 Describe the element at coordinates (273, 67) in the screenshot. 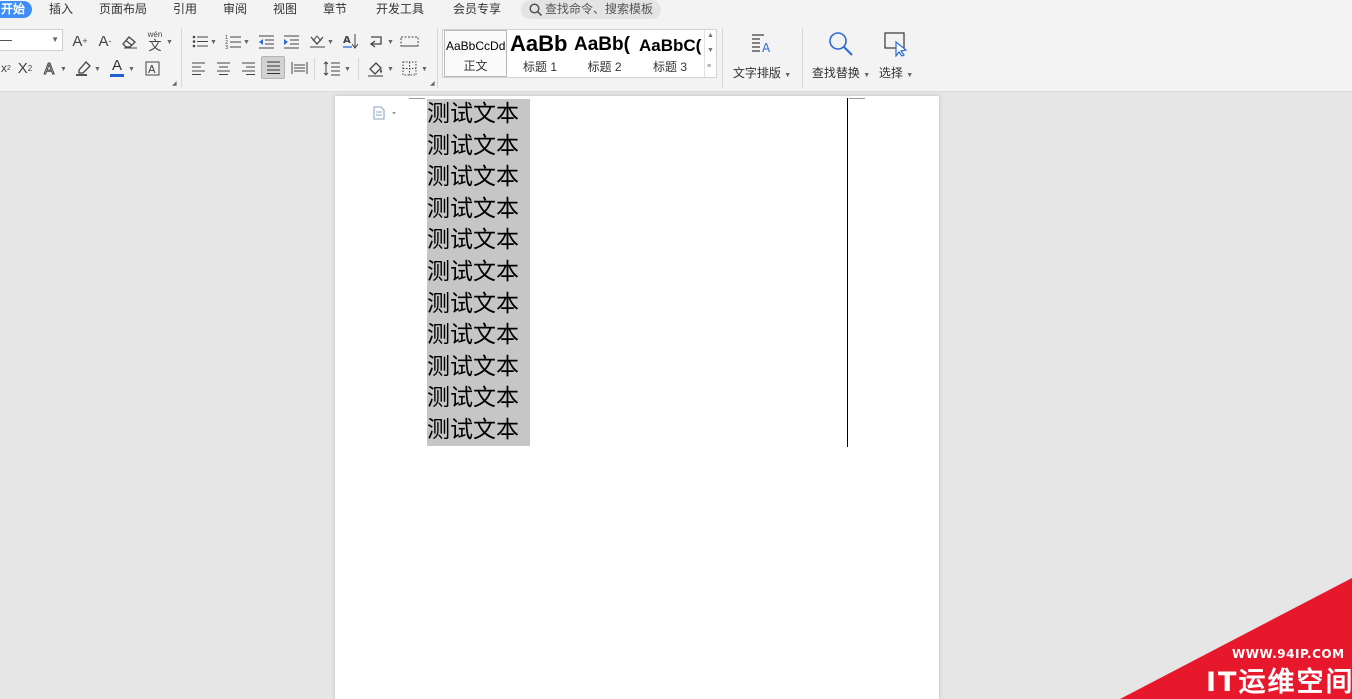

I see `justify-button` at that location.